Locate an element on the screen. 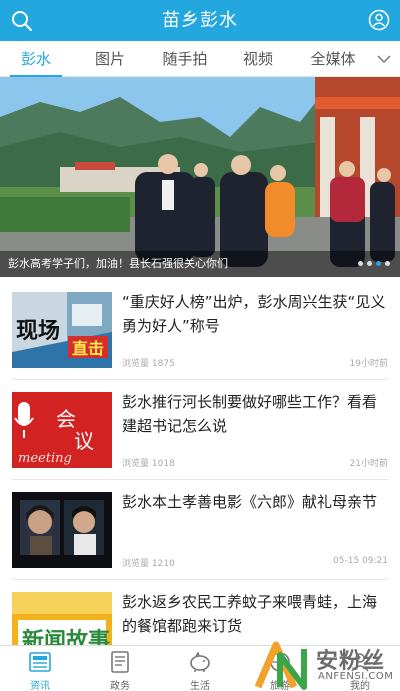  piggy-bank-icon is located at coordinates (200, 661).